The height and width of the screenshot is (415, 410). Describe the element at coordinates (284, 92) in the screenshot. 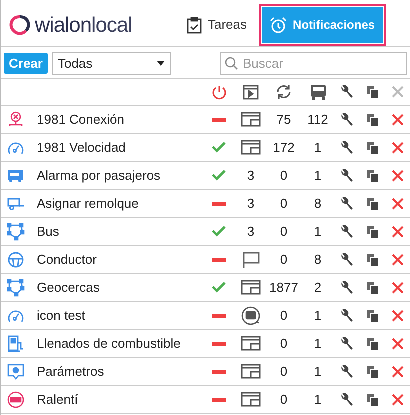

I see `refresh-icon` at that location.